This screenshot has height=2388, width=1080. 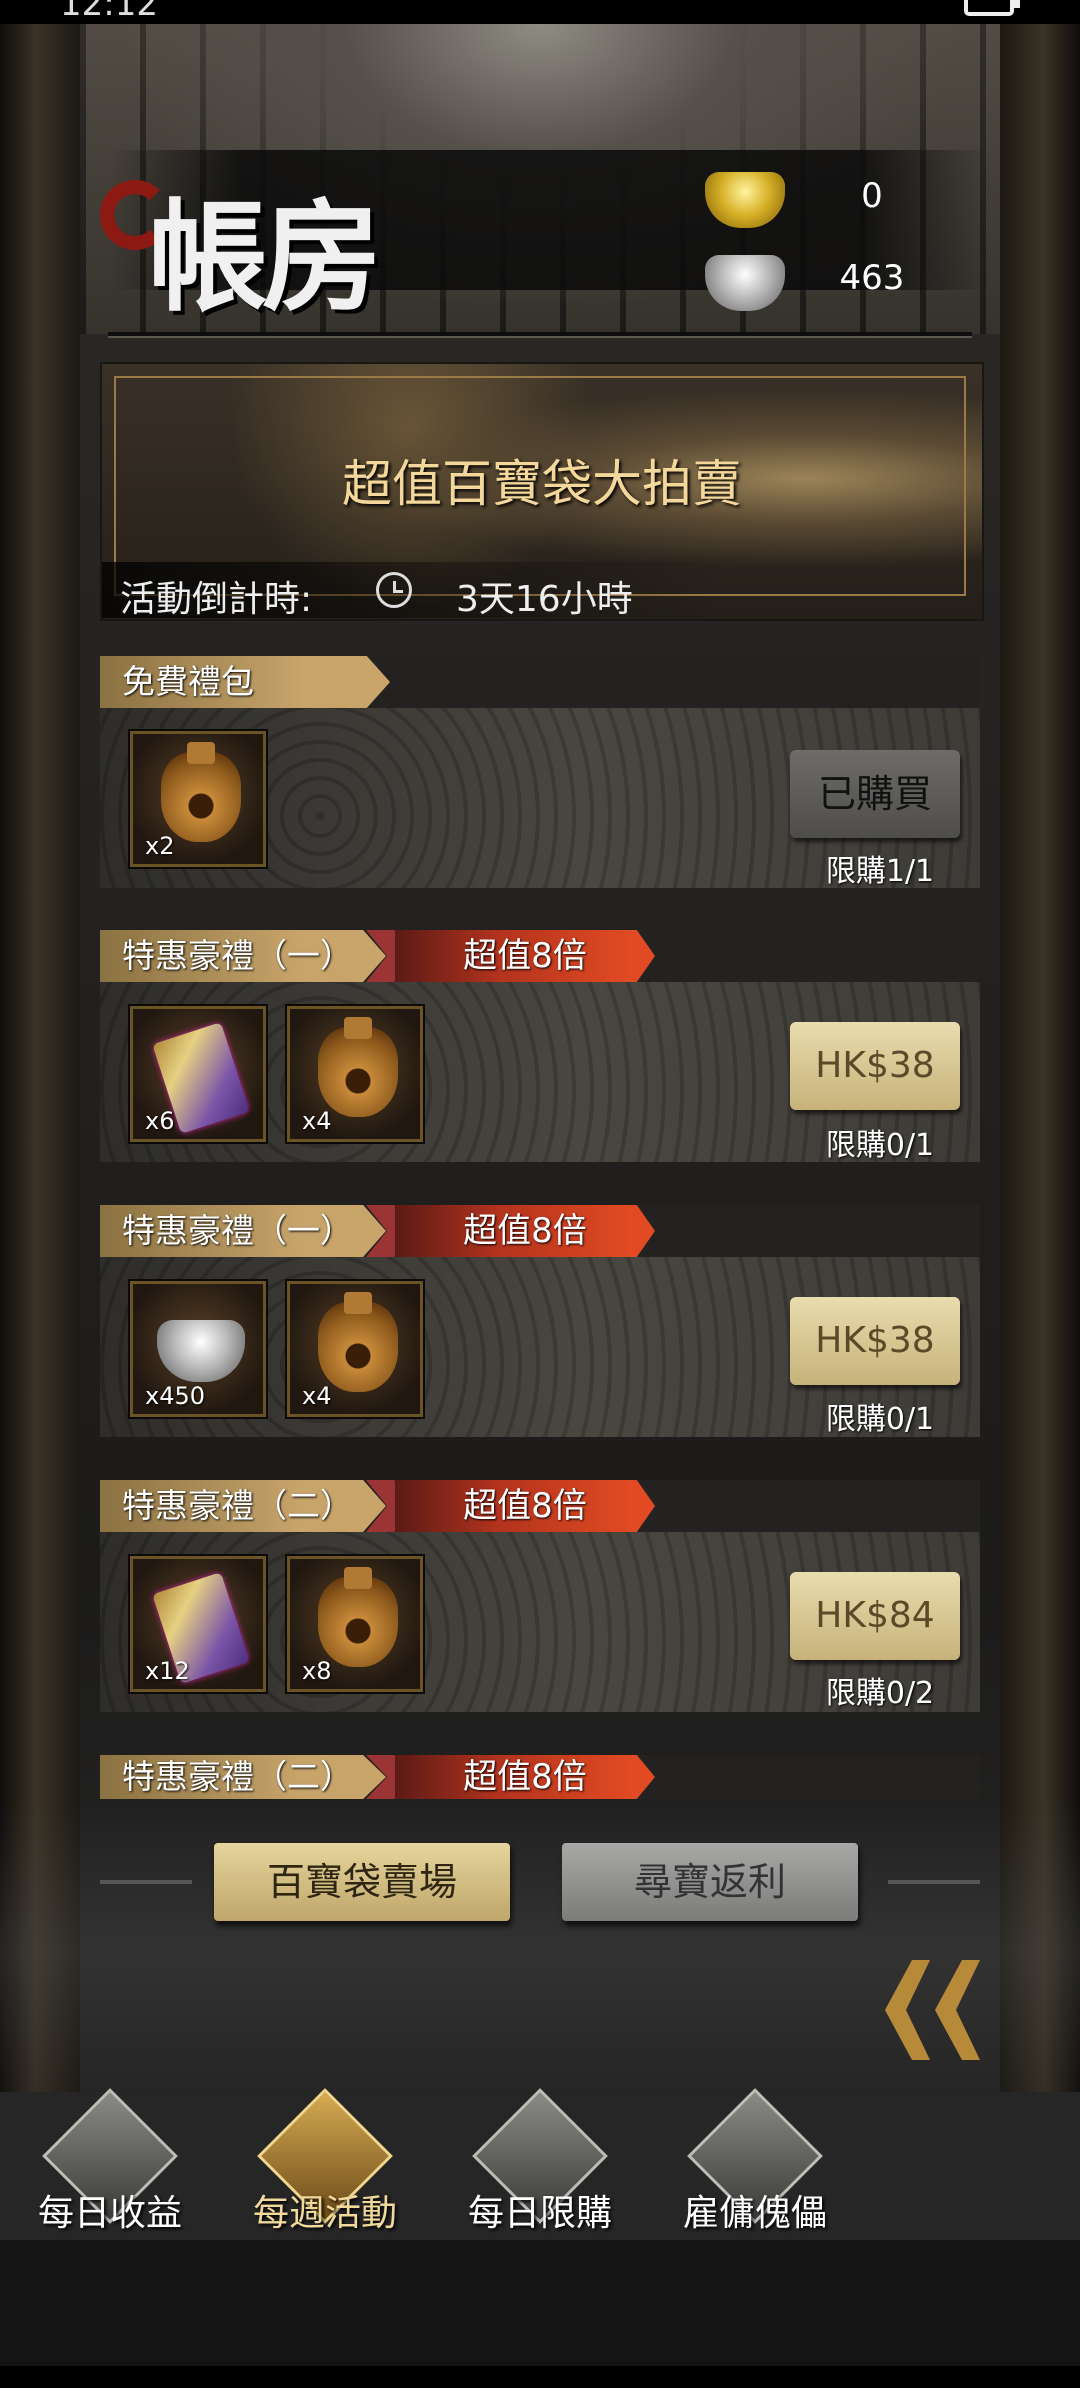 What do you see at coordinates (872, 278) in the screenshot?
I see `silver-amount: 463` at bounding box center [872, 278].